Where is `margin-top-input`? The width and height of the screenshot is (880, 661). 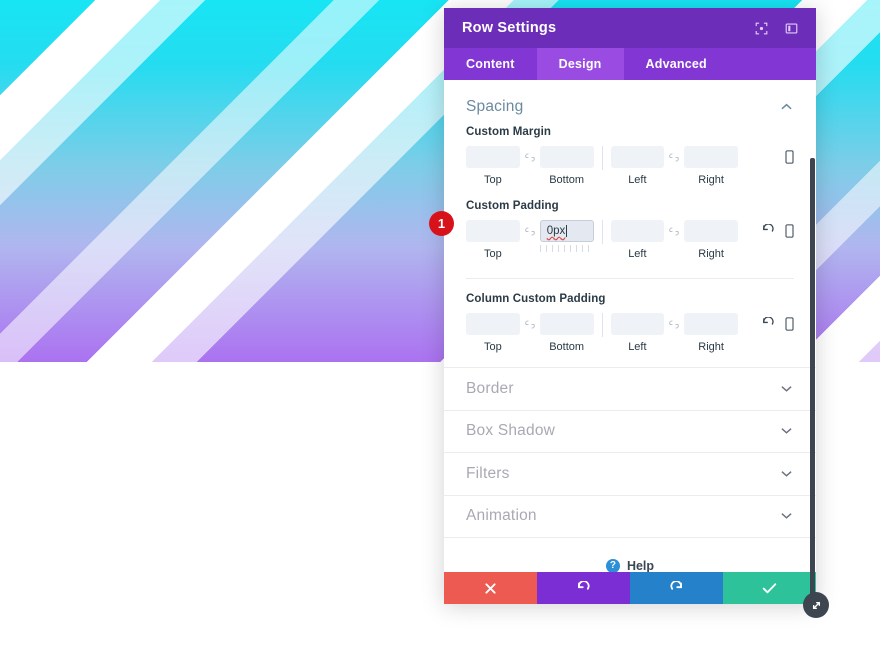
margin-top-input is located at coordinates (493, 157).